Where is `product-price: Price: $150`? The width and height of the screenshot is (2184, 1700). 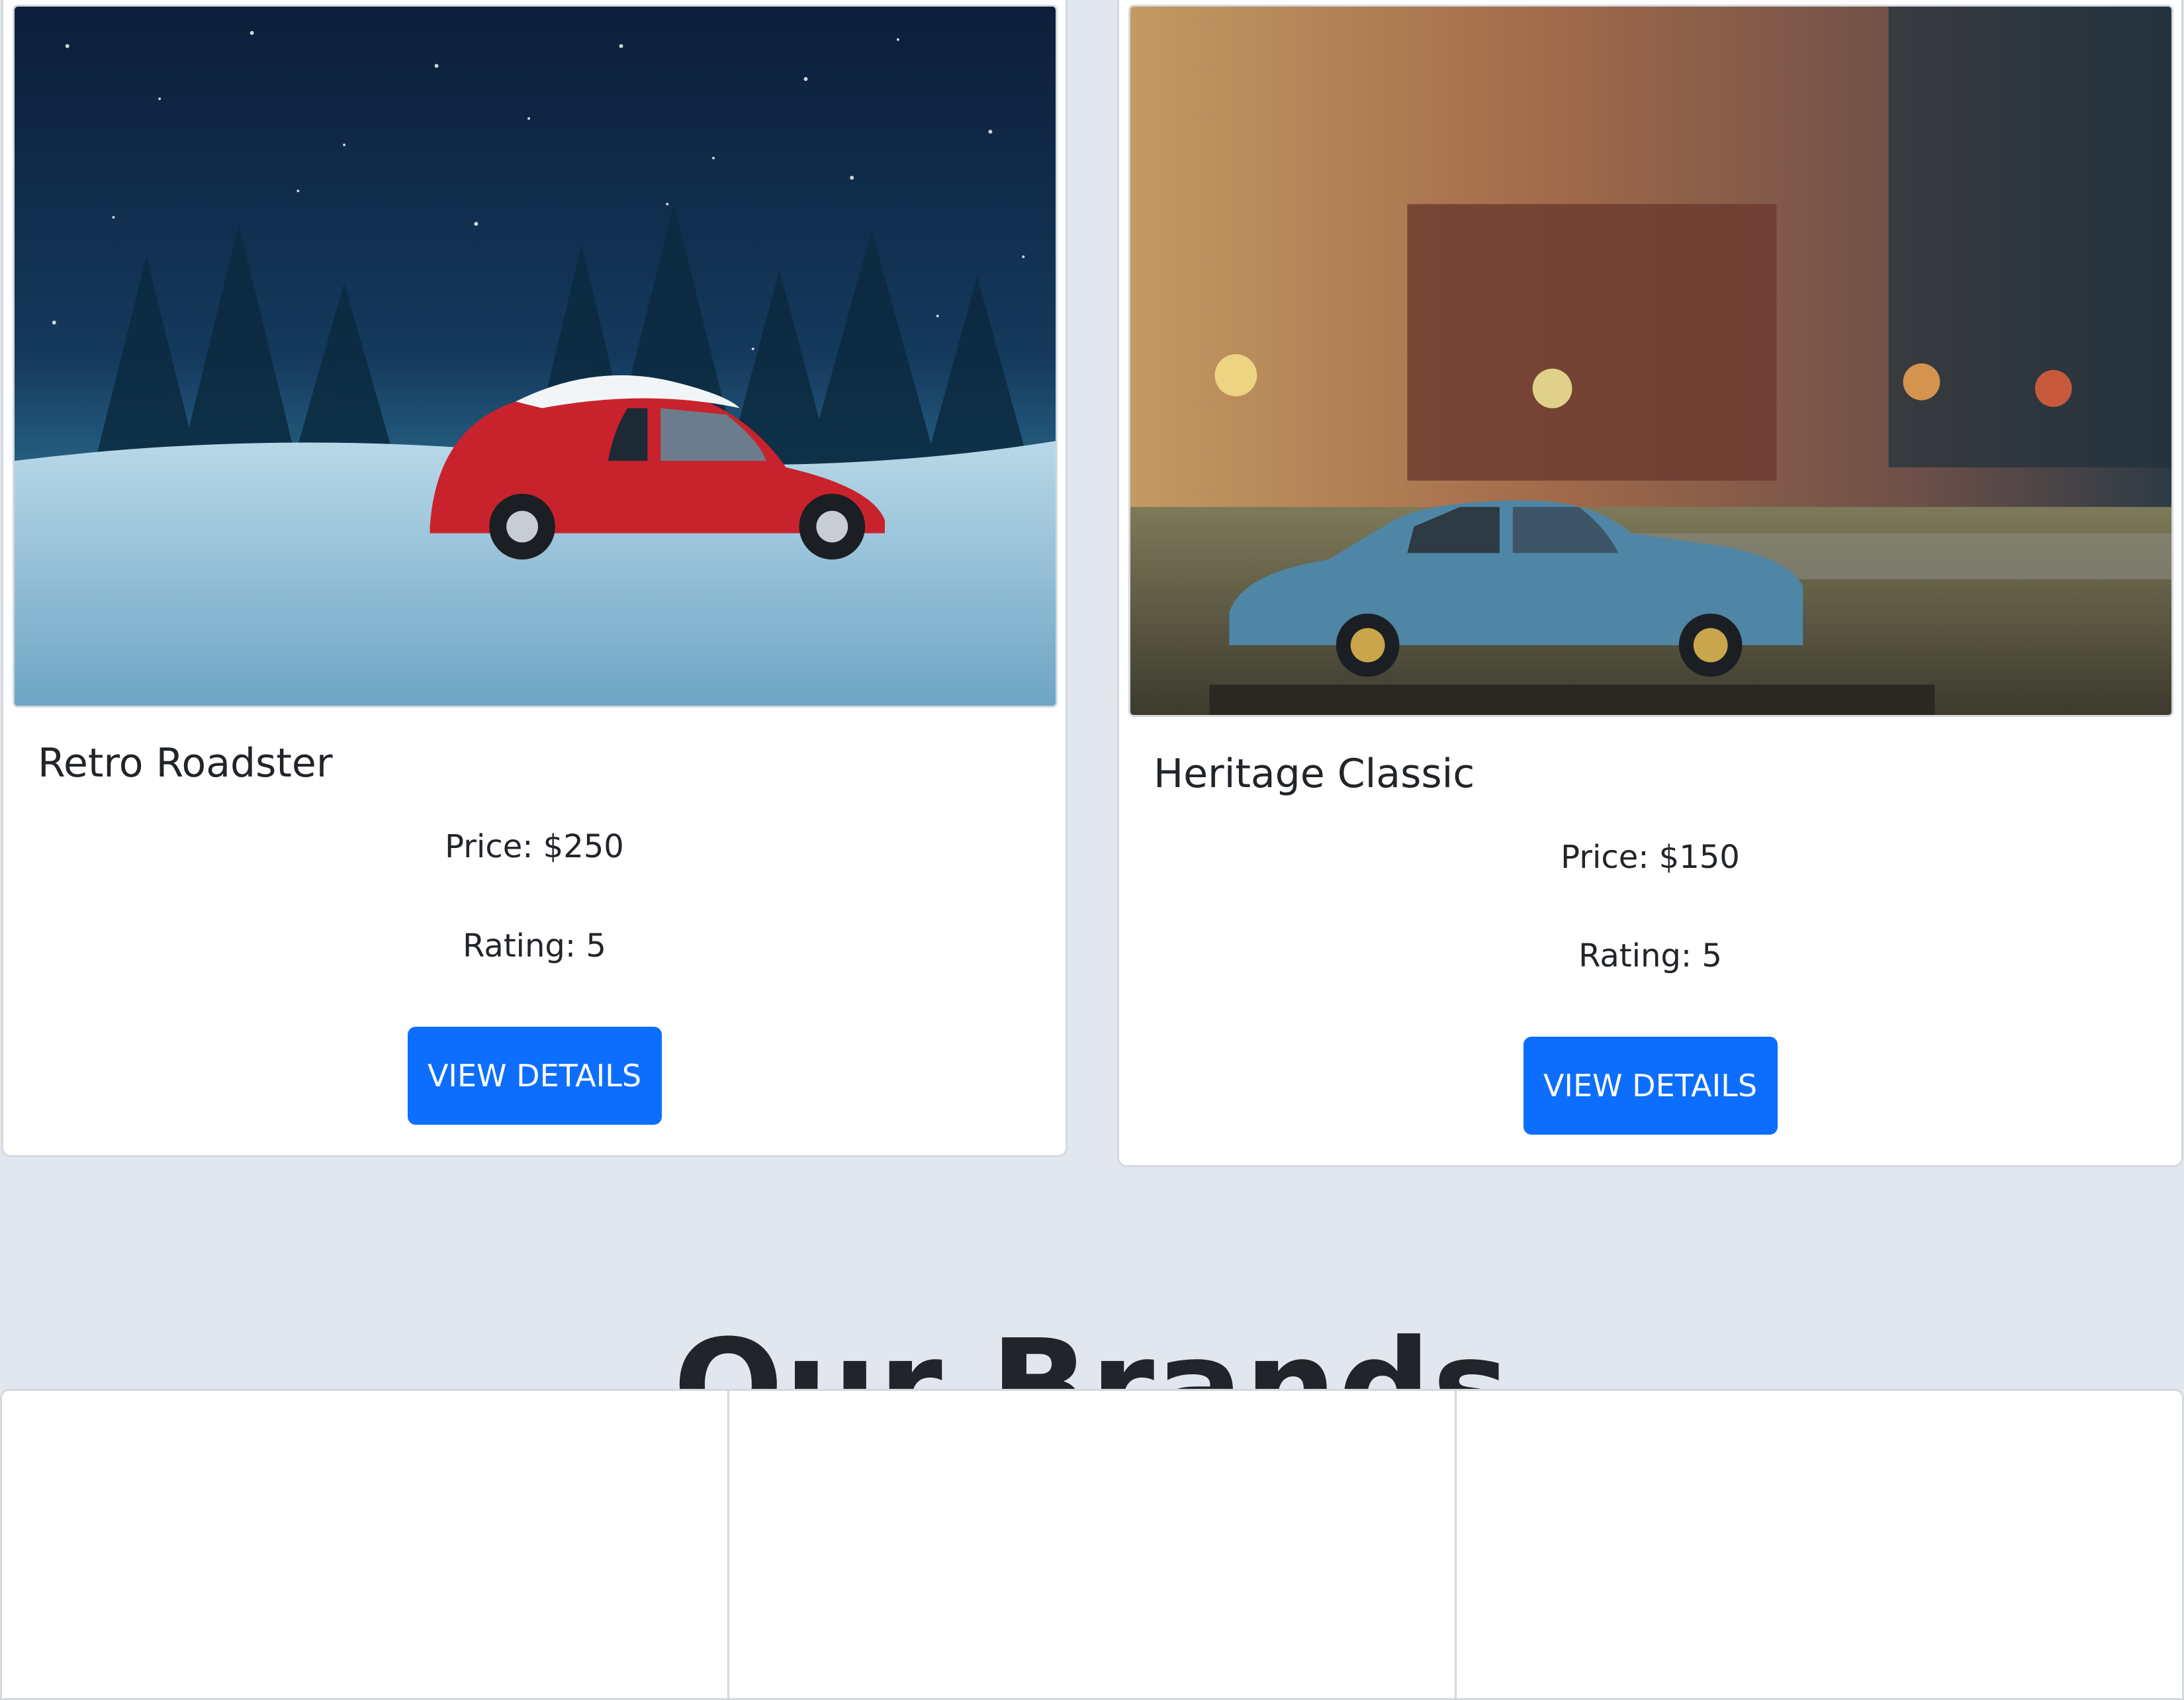 product-price: Price: $150 is located at coordinates (1650, 857).